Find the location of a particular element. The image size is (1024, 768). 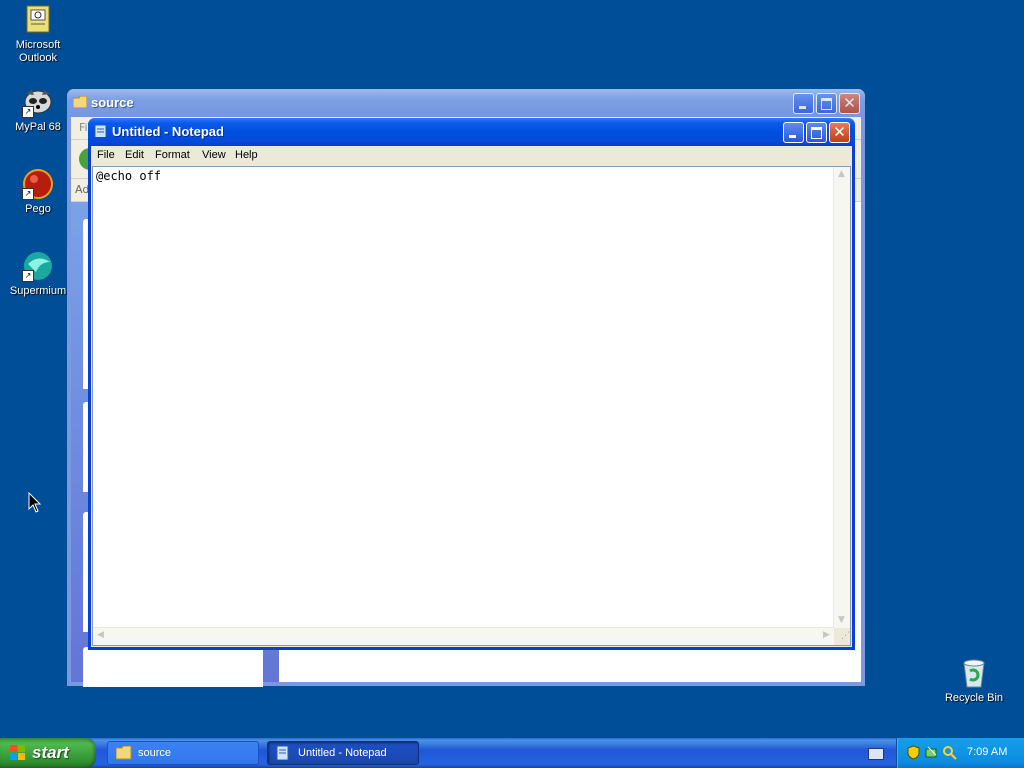

desktop-icon-pego: ↗ Pego is located at coordinates (38, 192).